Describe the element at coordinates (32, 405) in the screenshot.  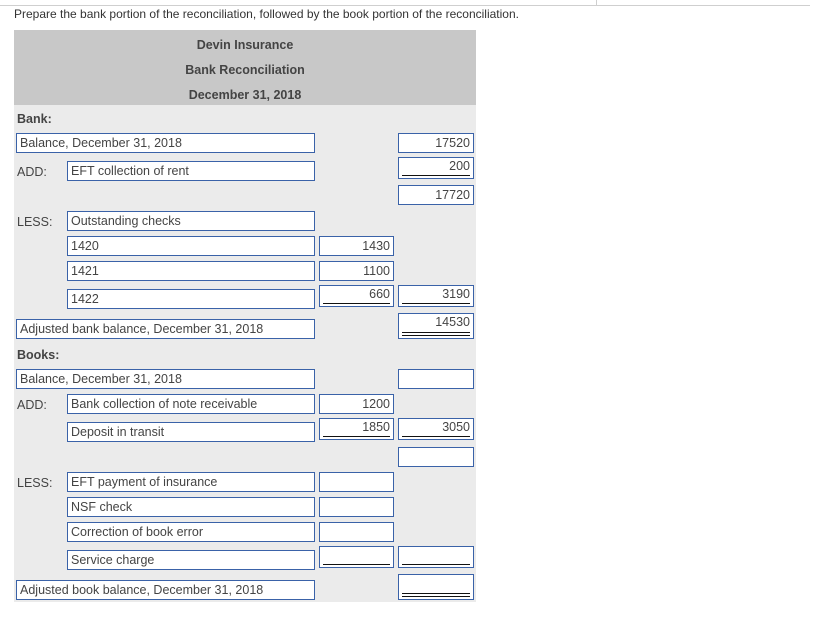
I see `books-add-label: ADD:` at that location.